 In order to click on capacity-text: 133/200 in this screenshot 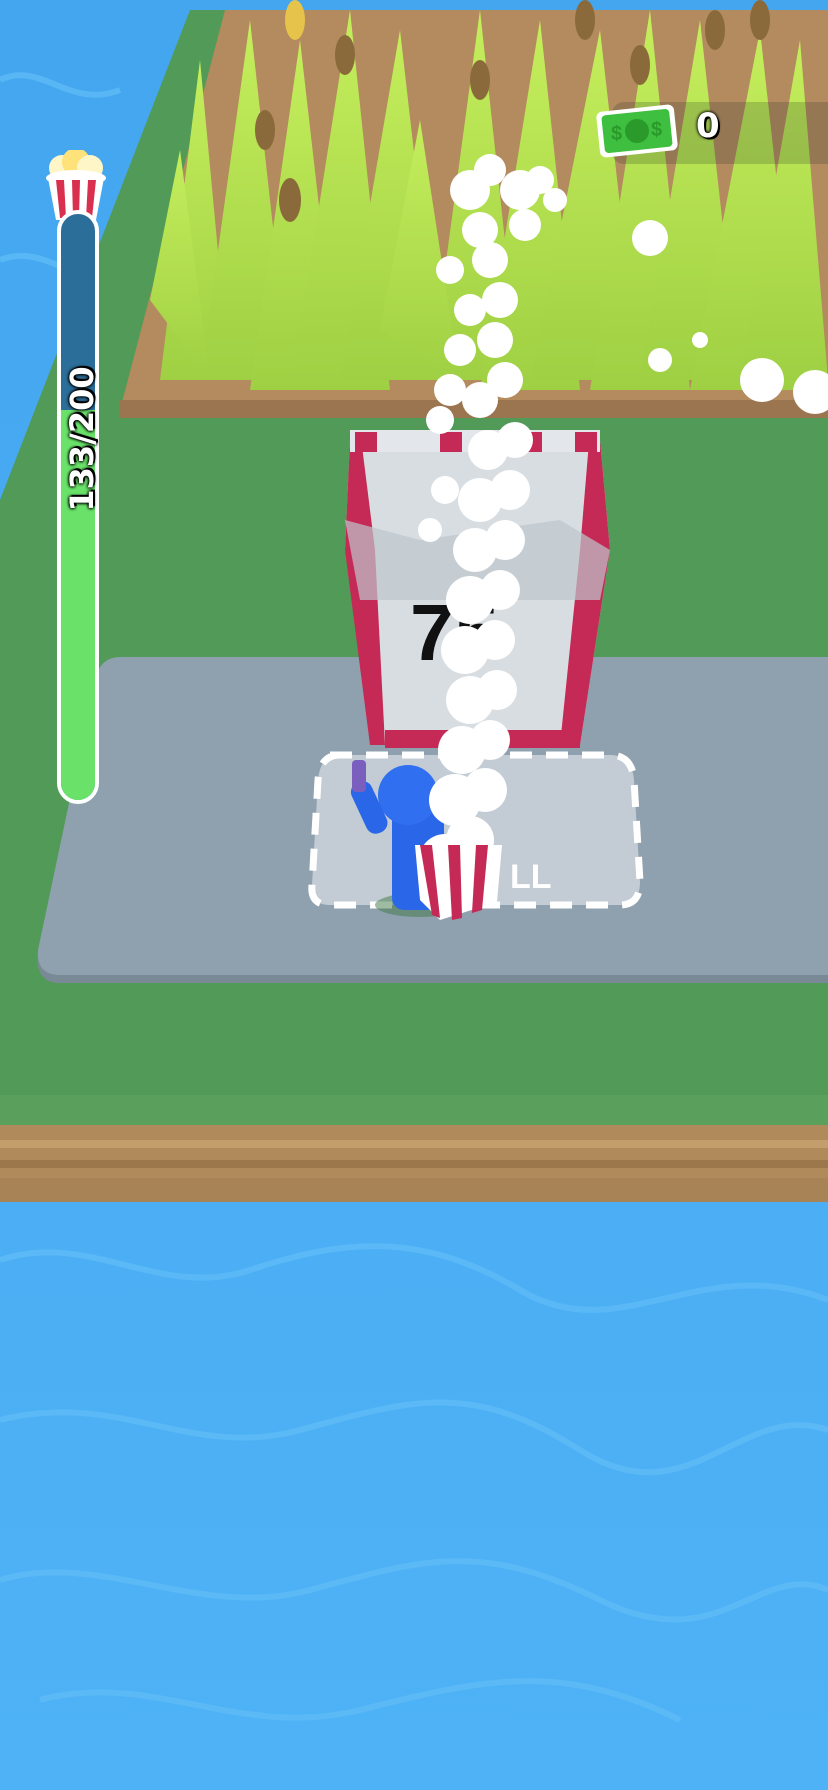, I will do `click(82, 439)`.